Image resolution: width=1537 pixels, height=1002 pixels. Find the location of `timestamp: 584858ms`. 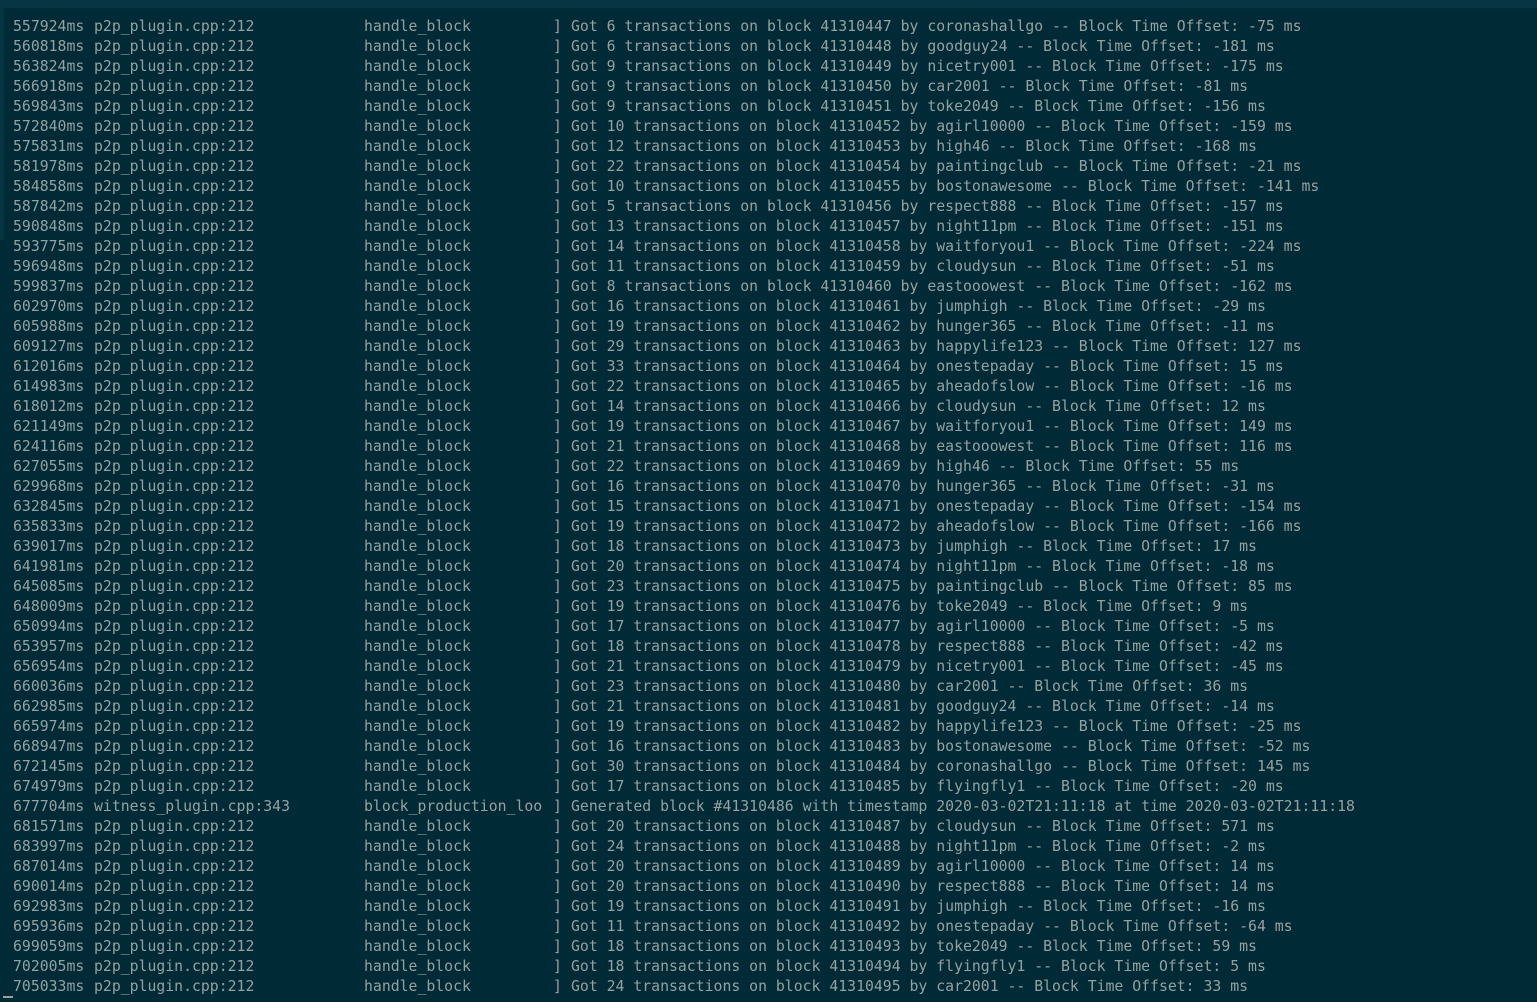

timestamp: 584858ms is located at coordinates (49, 186).